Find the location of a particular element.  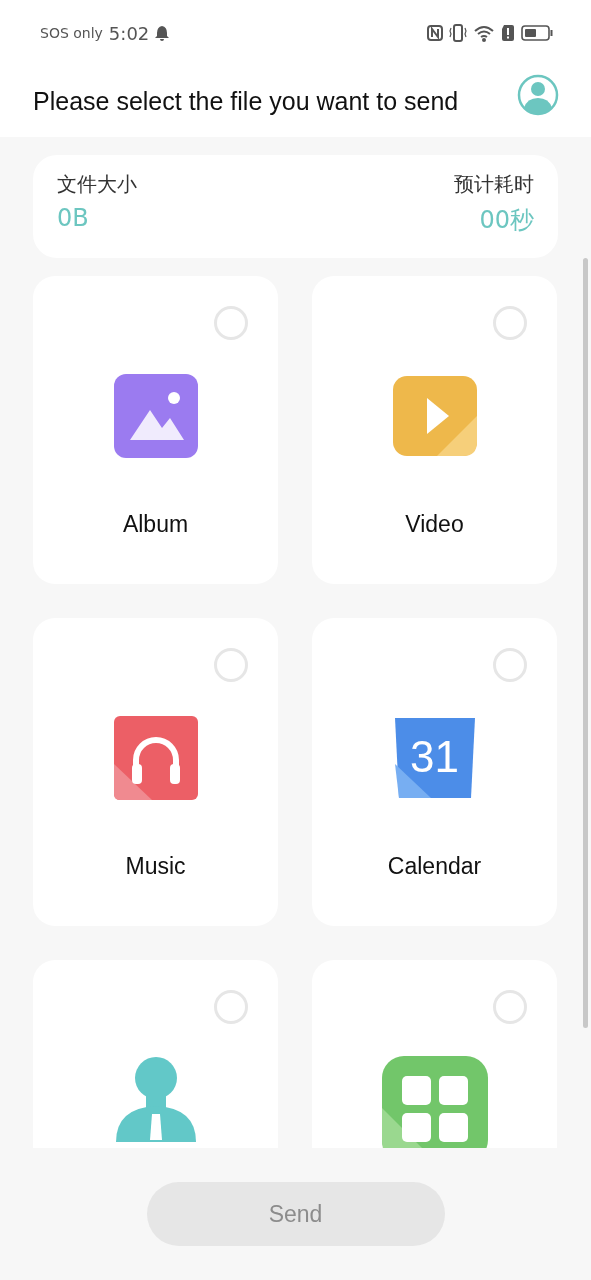

size-label: 文件大小 is located at coordinates (97, 184).